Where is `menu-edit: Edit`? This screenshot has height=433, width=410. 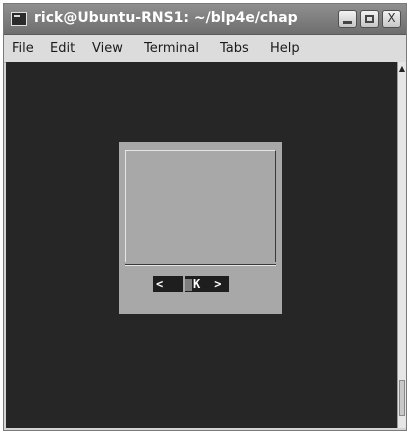 menu-edit: Edit is located at coordinates (62, 48).